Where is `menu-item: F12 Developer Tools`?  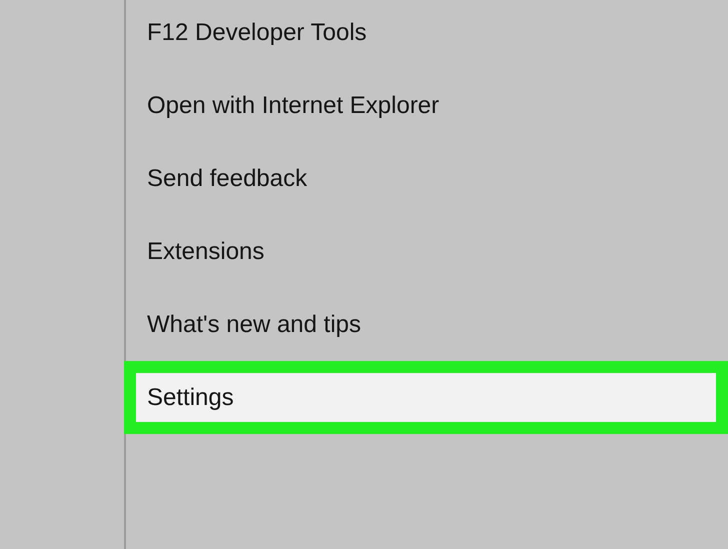
menu-item: F12 Developer Tools is located at coordinates (426, 34).